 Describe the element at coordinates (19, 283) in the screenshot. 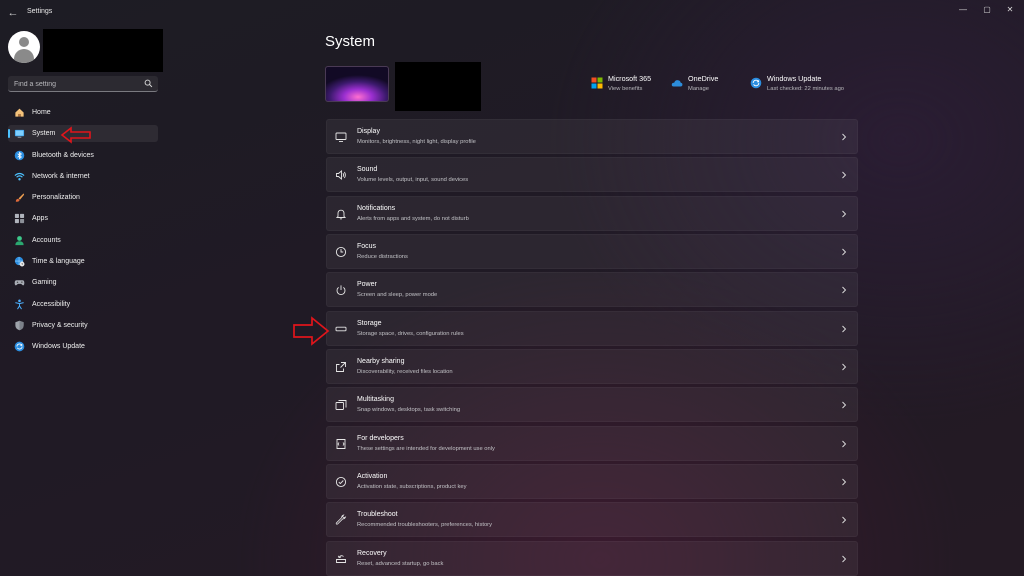

I see `gamepad-icon` at that location.